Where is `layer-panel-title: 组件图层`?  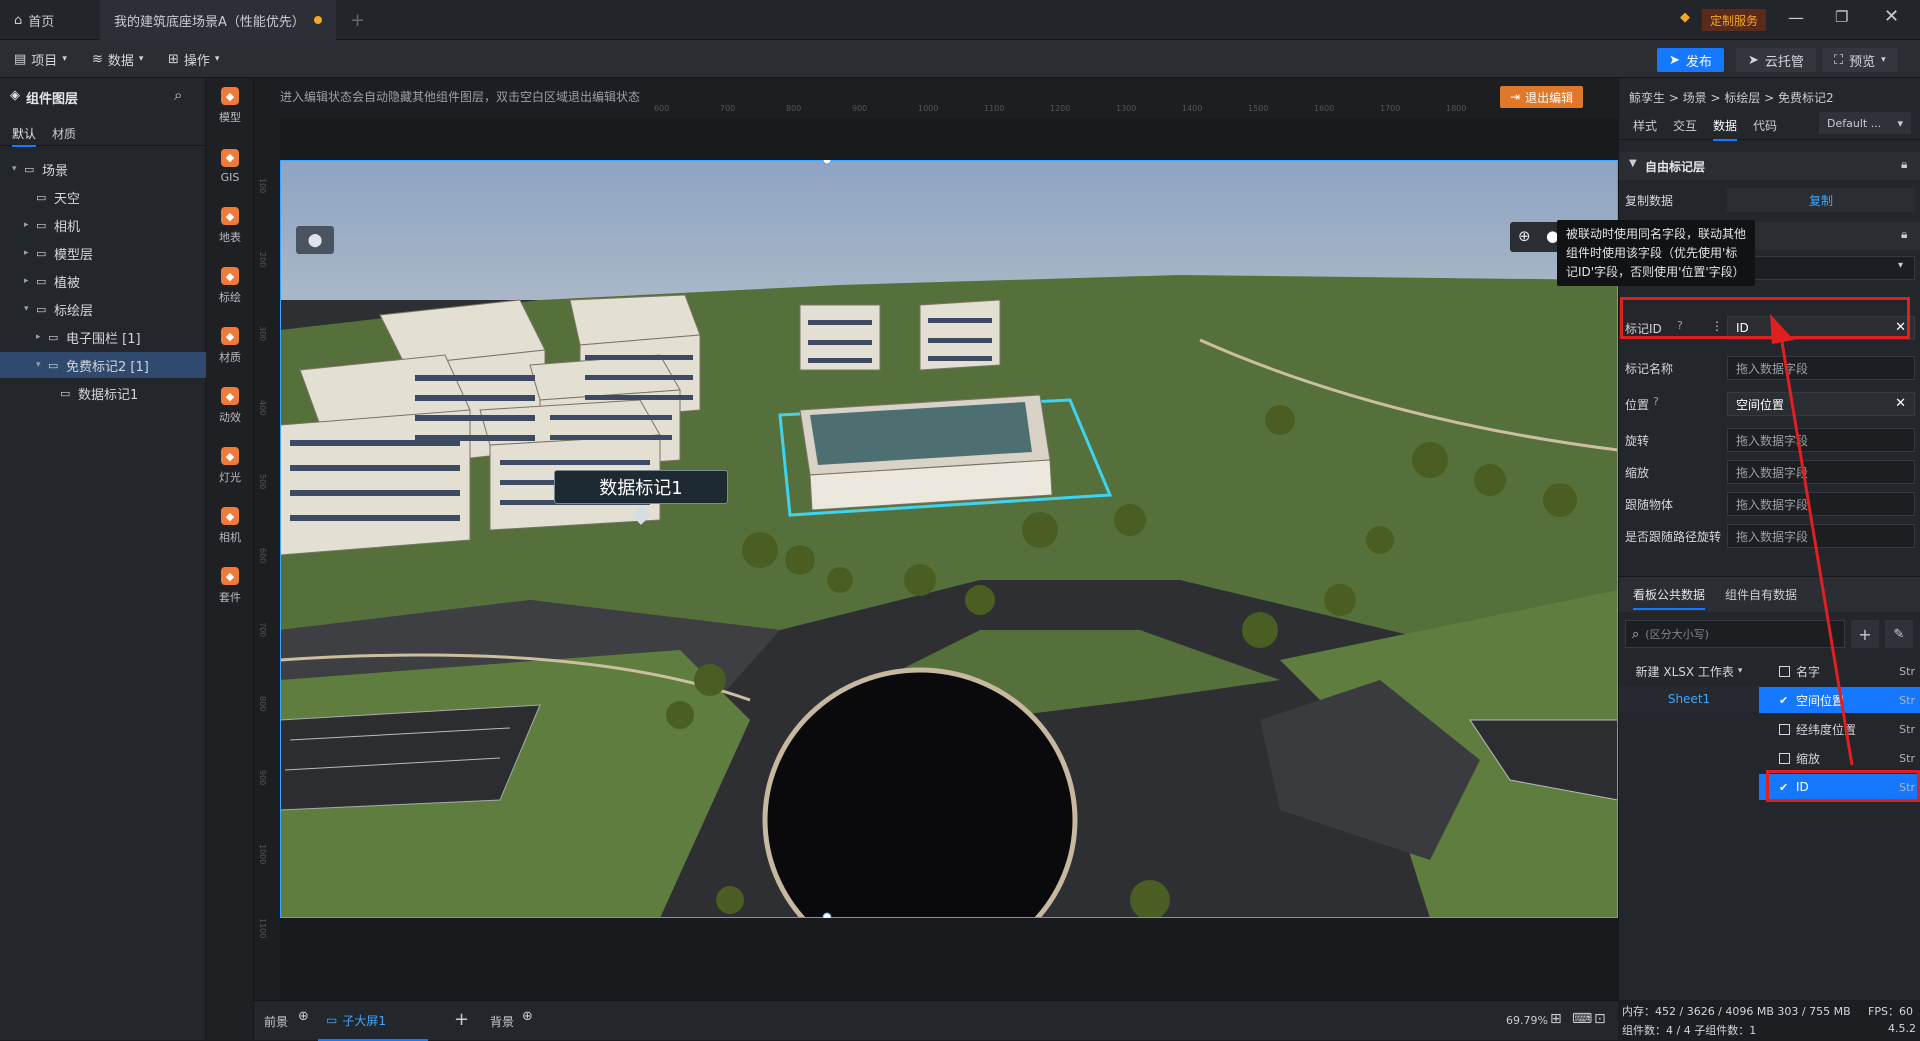 layer-panel-title: 组件图层 is located at coordinates (52, 99).